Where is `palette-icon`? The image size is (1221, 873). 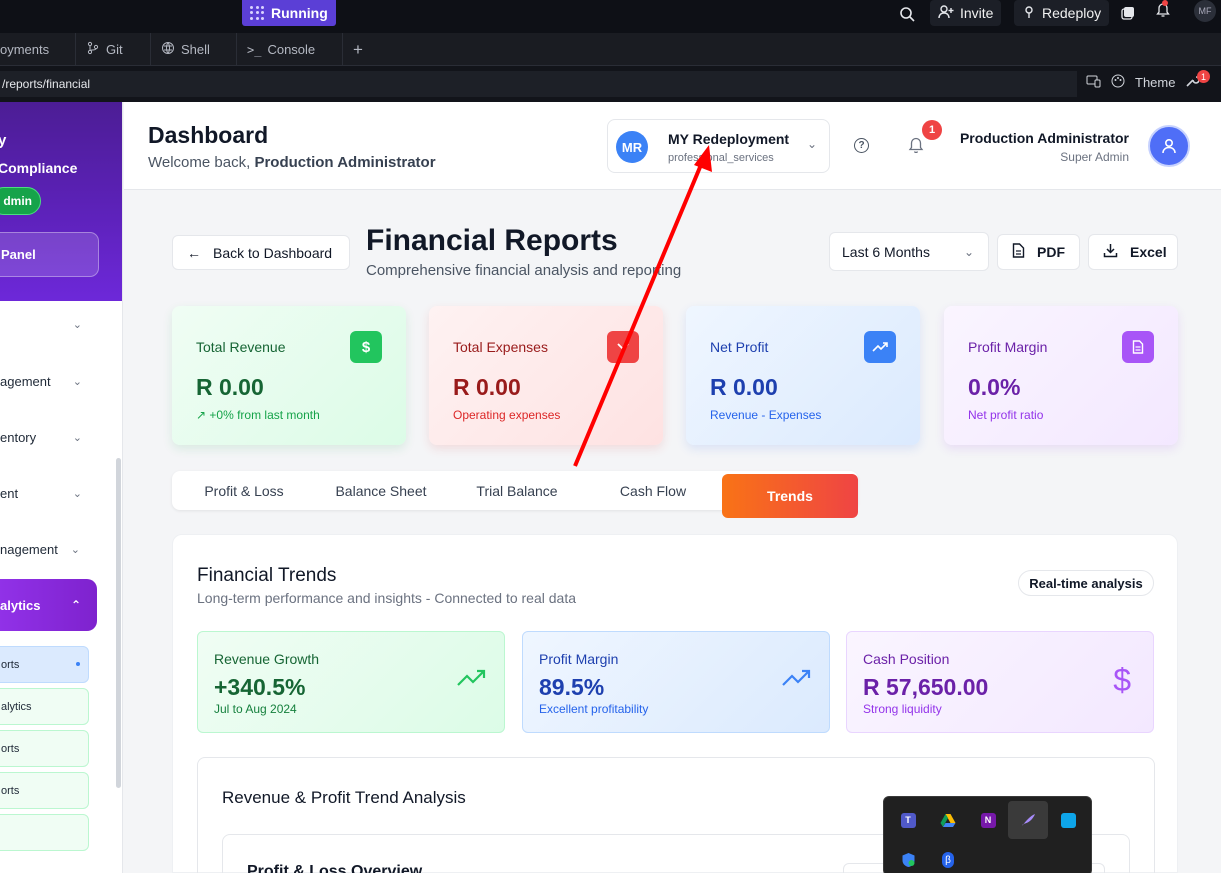 palette-icon is located at coordinates (1118, 82).